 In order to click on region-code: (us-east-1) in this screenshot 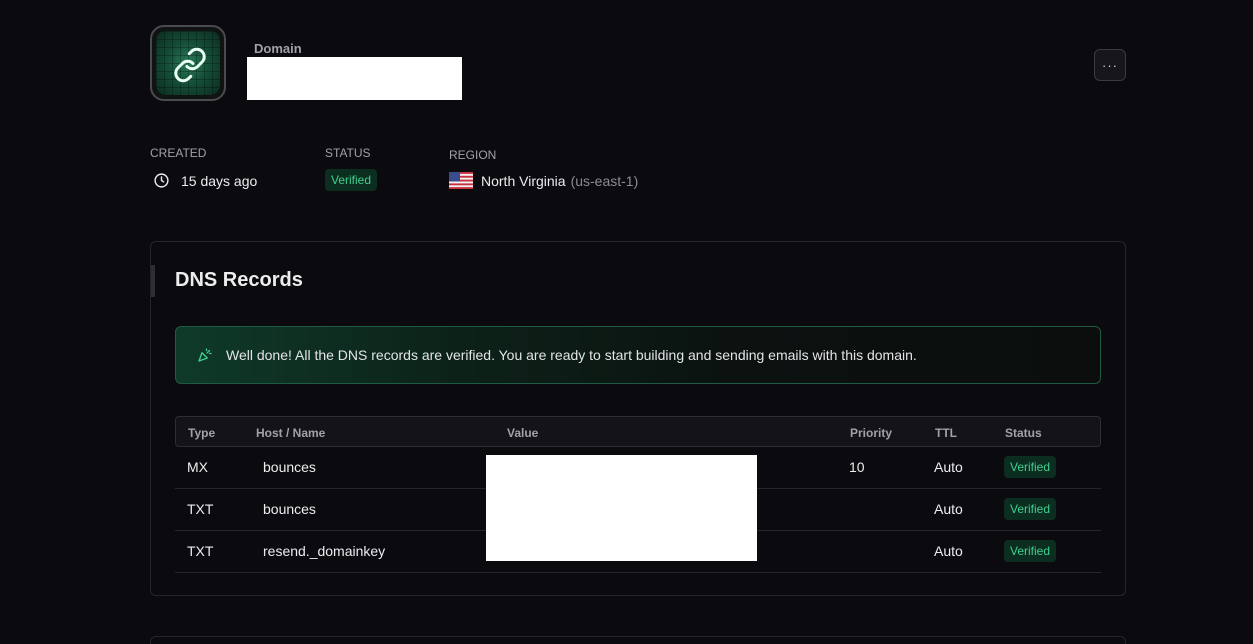, I will do `click(604, 180)`.